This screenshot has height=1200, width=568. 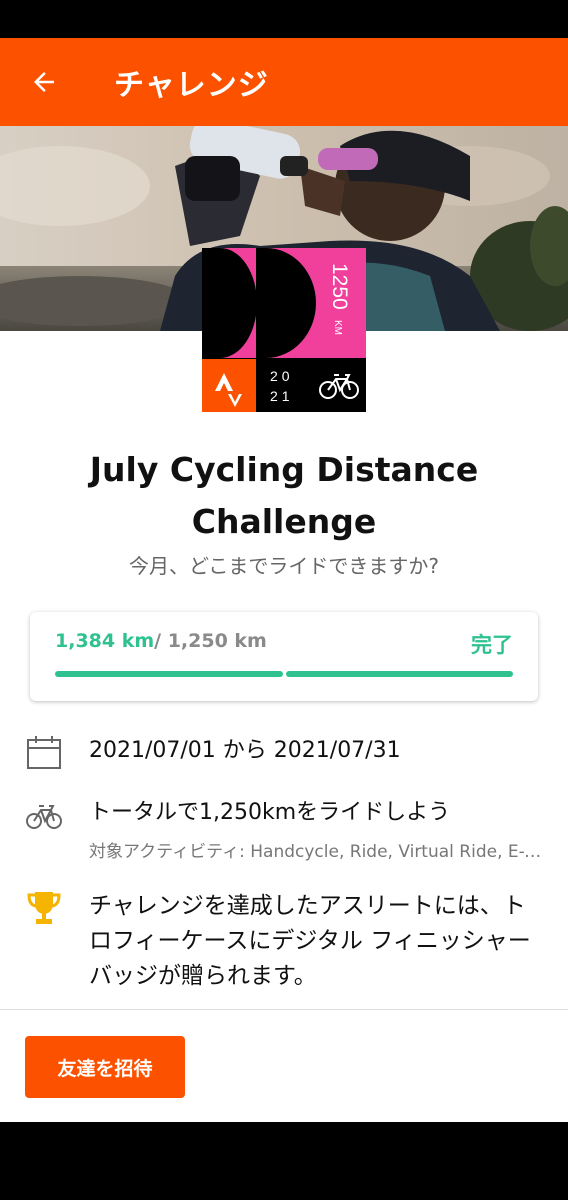 I want to click on bicycle-icon, so click(x=44, y=817).